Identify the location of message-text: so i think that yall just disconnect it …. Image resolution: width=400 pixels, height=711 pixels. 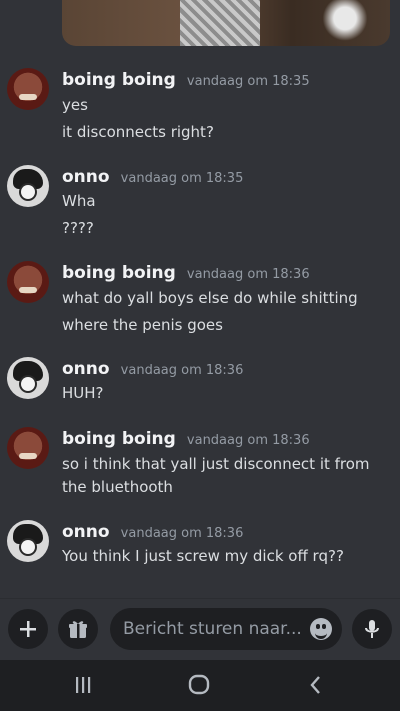
(227, 476).